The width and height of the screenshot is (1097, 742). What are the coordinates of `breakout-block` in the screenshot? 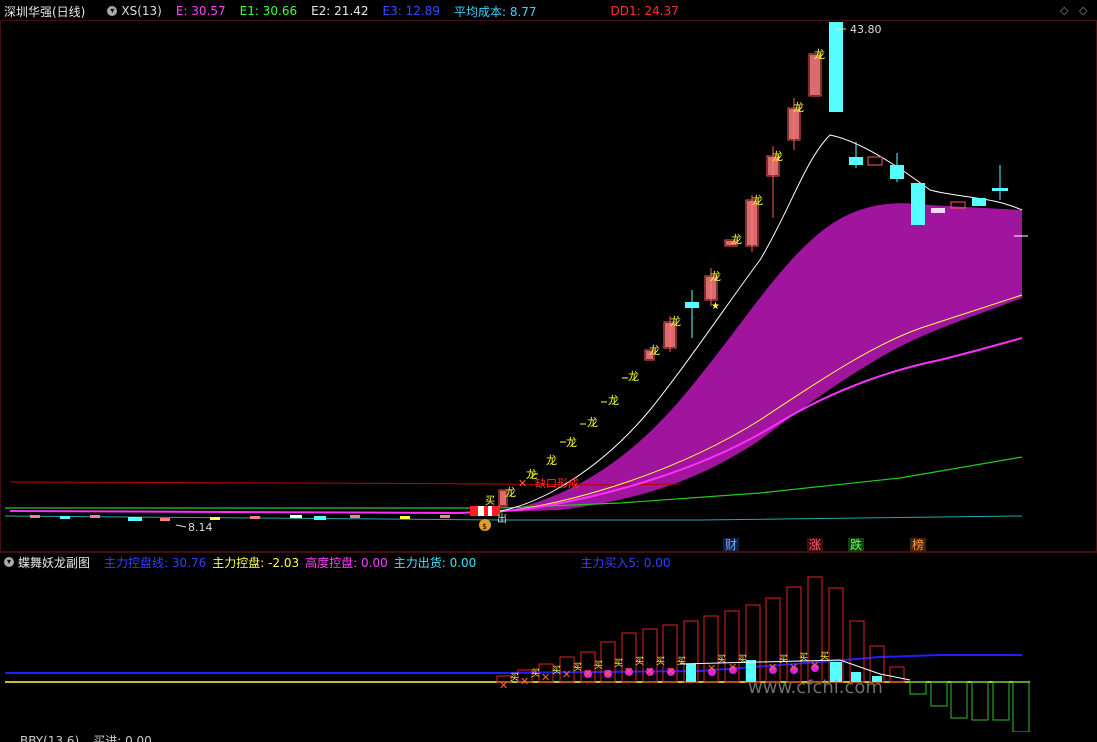 It's located at (485, 511).